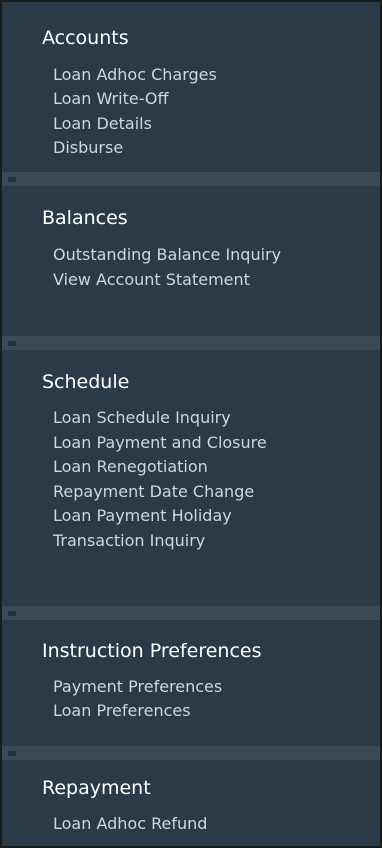 Image resolution: width=382 pixels, height=848 pixels. Describe the element at coordinates (85, 218) in the screenshot. I see `section-title-balances: Balances` at that location.